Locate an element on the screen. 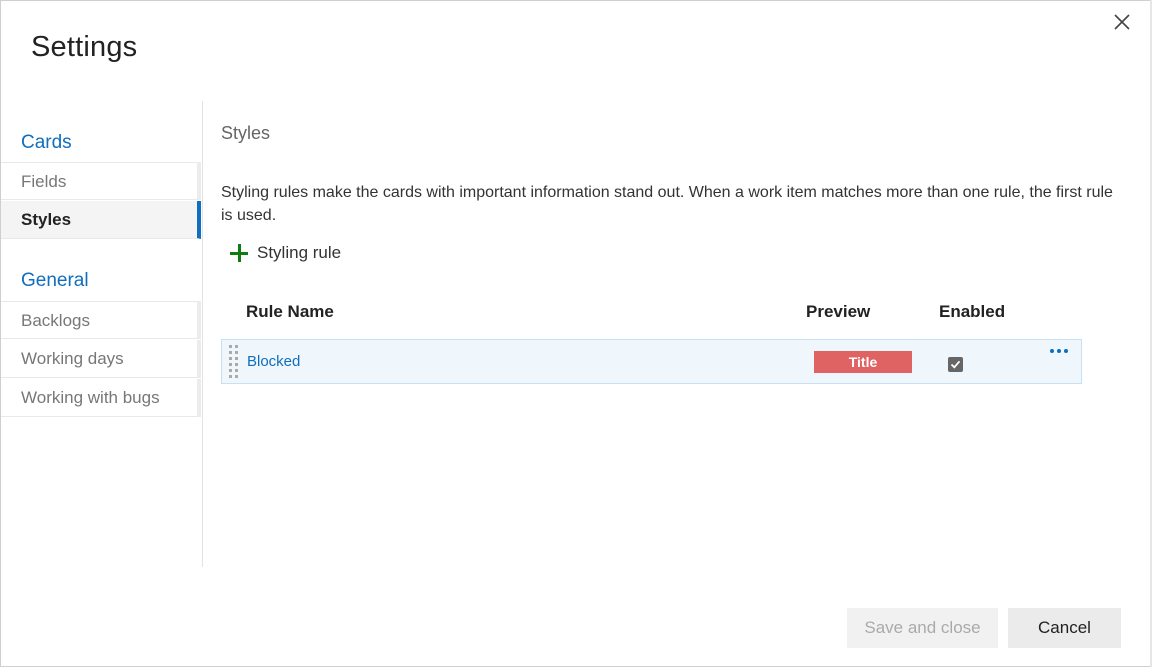 Image resolution: width=1152 pixels, height=667 pixels. column-header-preview: Preview is located at coordinates (838, 311).